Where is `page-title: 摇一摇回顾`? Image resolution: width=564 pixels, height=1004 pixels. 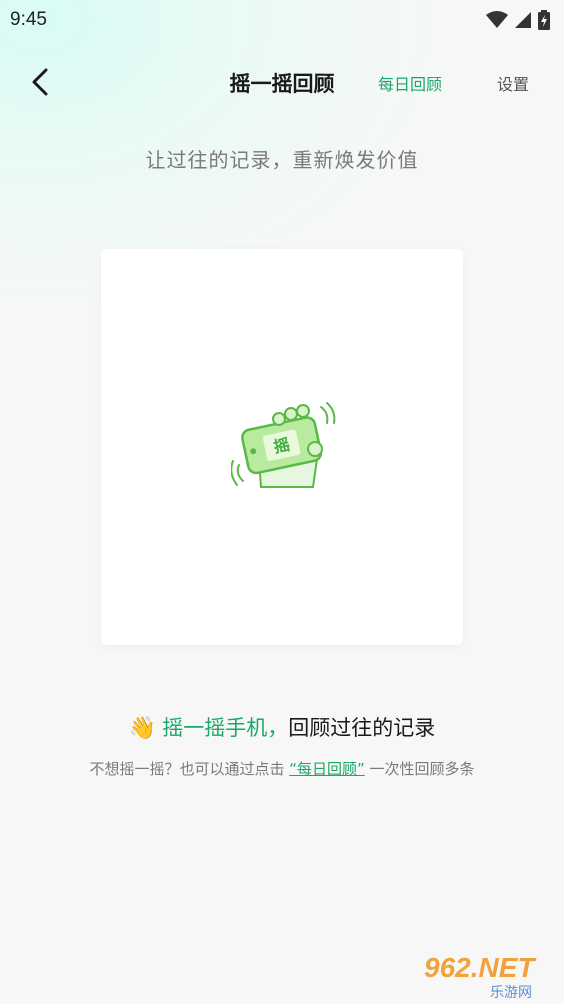 page-title: 摇一摇回顾 is located at coordinates (282, 84).